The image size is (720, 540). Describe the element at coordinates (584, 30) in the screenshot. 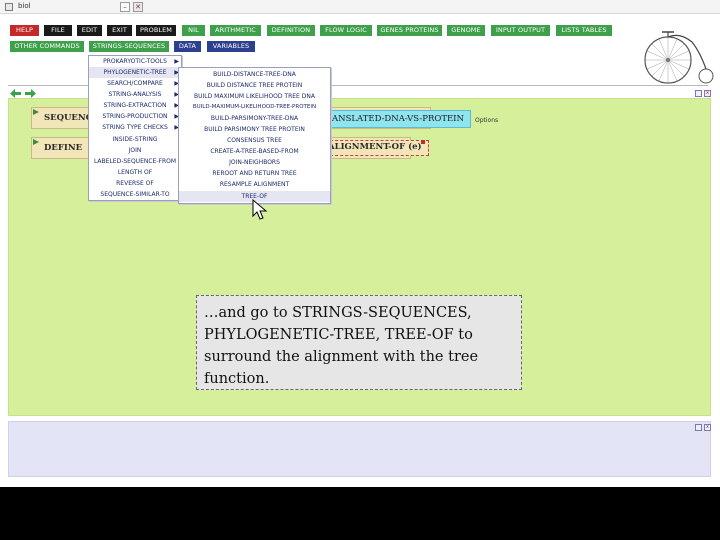

I see `menu-lists-tables: LISTS TABLES` at that location.